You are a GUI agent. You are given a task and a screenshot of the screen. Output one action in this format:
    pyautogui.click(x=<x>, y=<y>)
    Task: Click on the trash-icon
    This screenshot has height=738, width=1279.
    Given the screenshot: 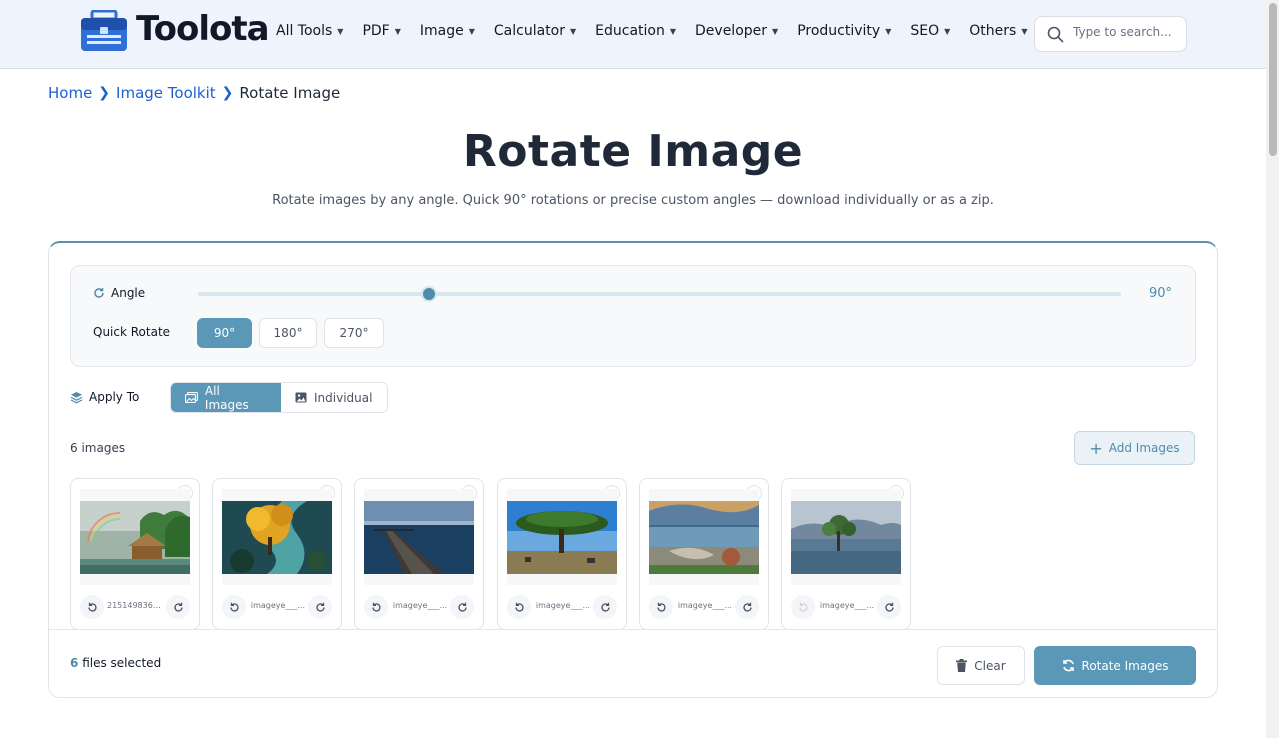 What is the action you would take?
    pyautogui.click(x=962, y=665)
    